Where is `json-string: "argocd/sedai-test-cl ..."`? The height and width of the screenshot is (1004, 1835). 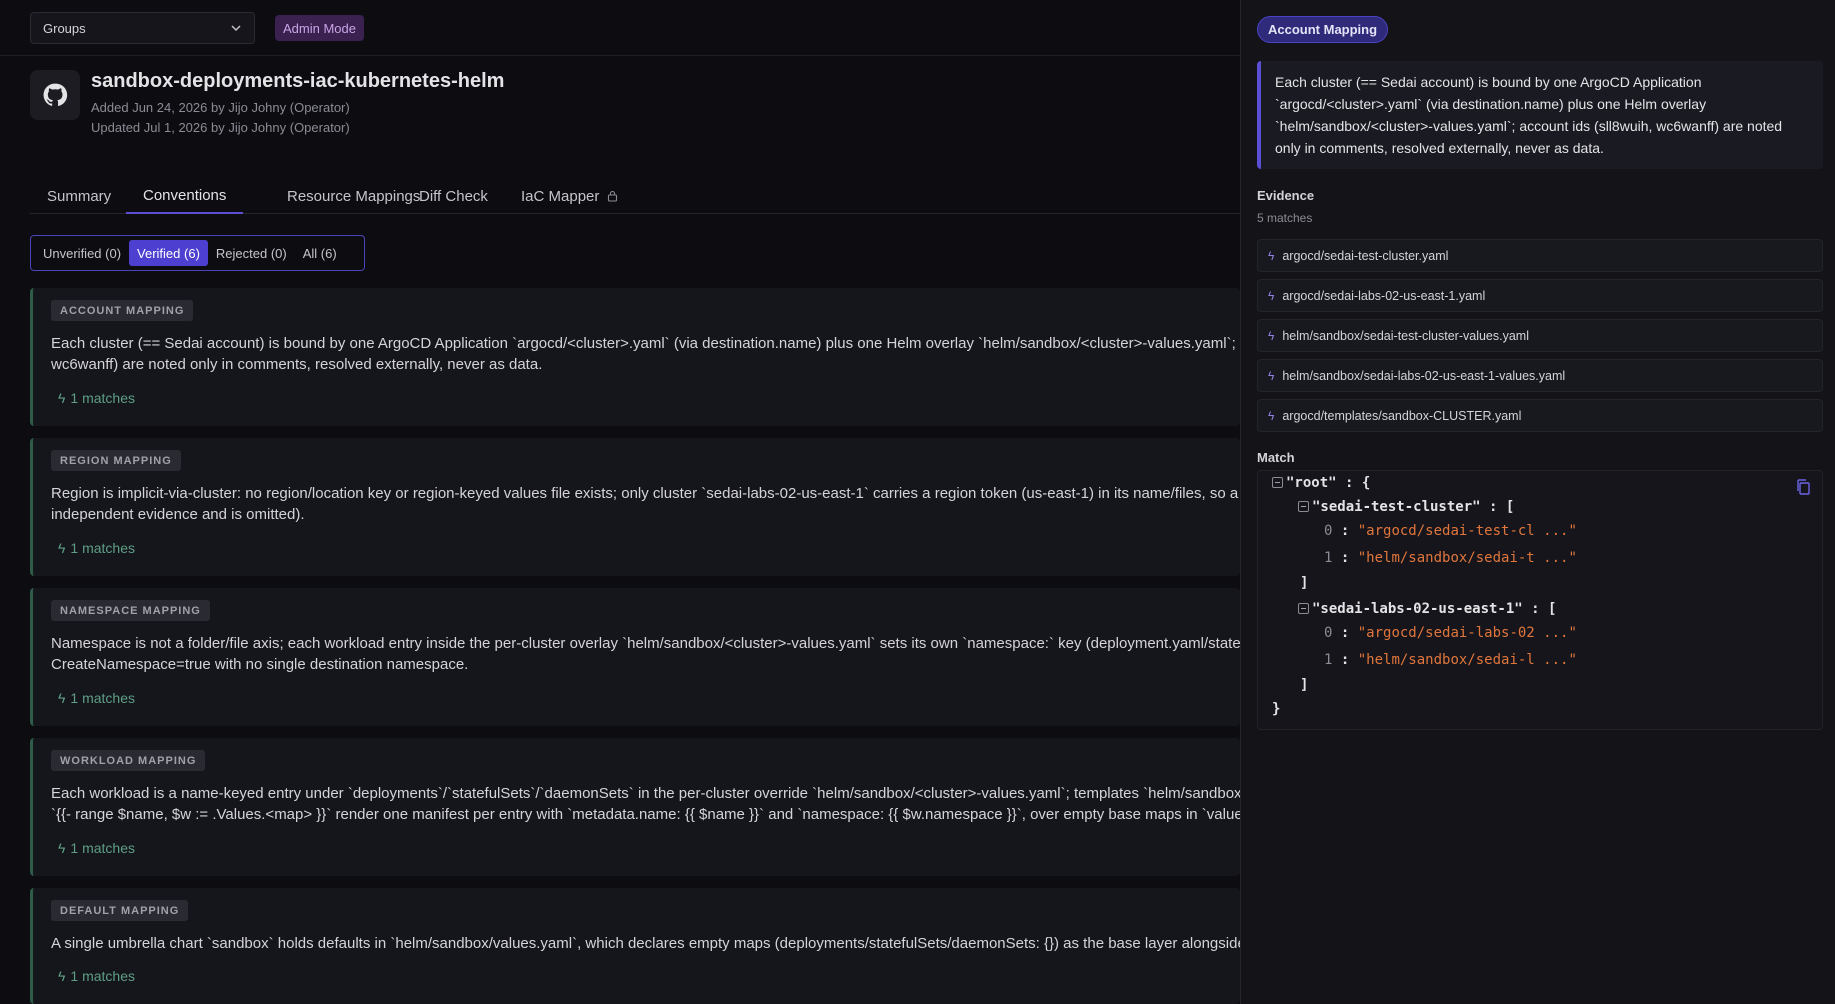
json-string: "argocd/sedai-test-cl ..." is located at coordinates (1467, 531).